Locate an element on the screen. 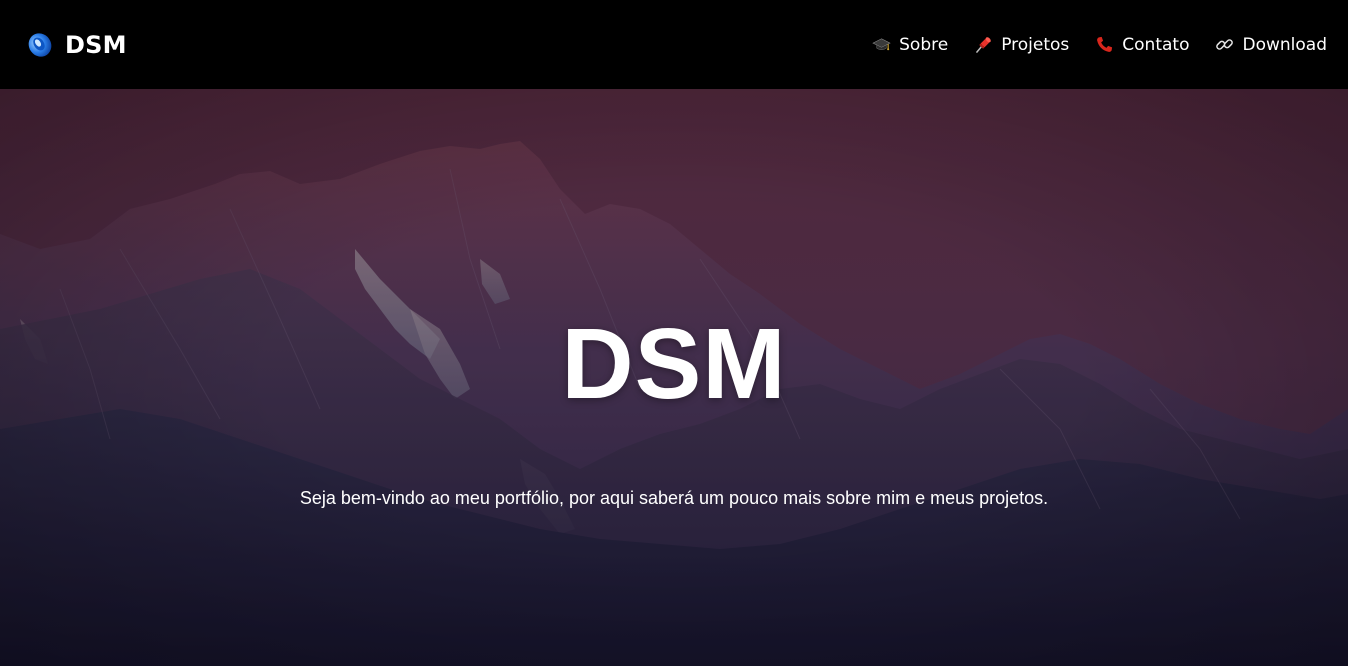 This screenshot has height=666, width=1348. navbar: DSM Sobre Projetos Contato Download is located at coordinates (674, 44).